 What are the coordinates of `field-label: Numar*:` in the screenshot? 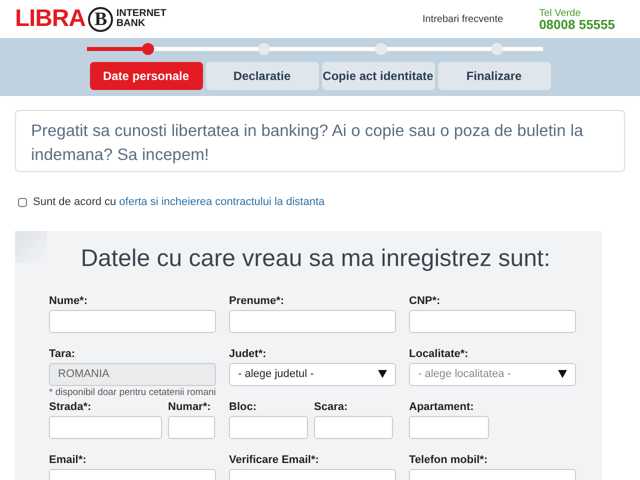 It's located at (190, 407).